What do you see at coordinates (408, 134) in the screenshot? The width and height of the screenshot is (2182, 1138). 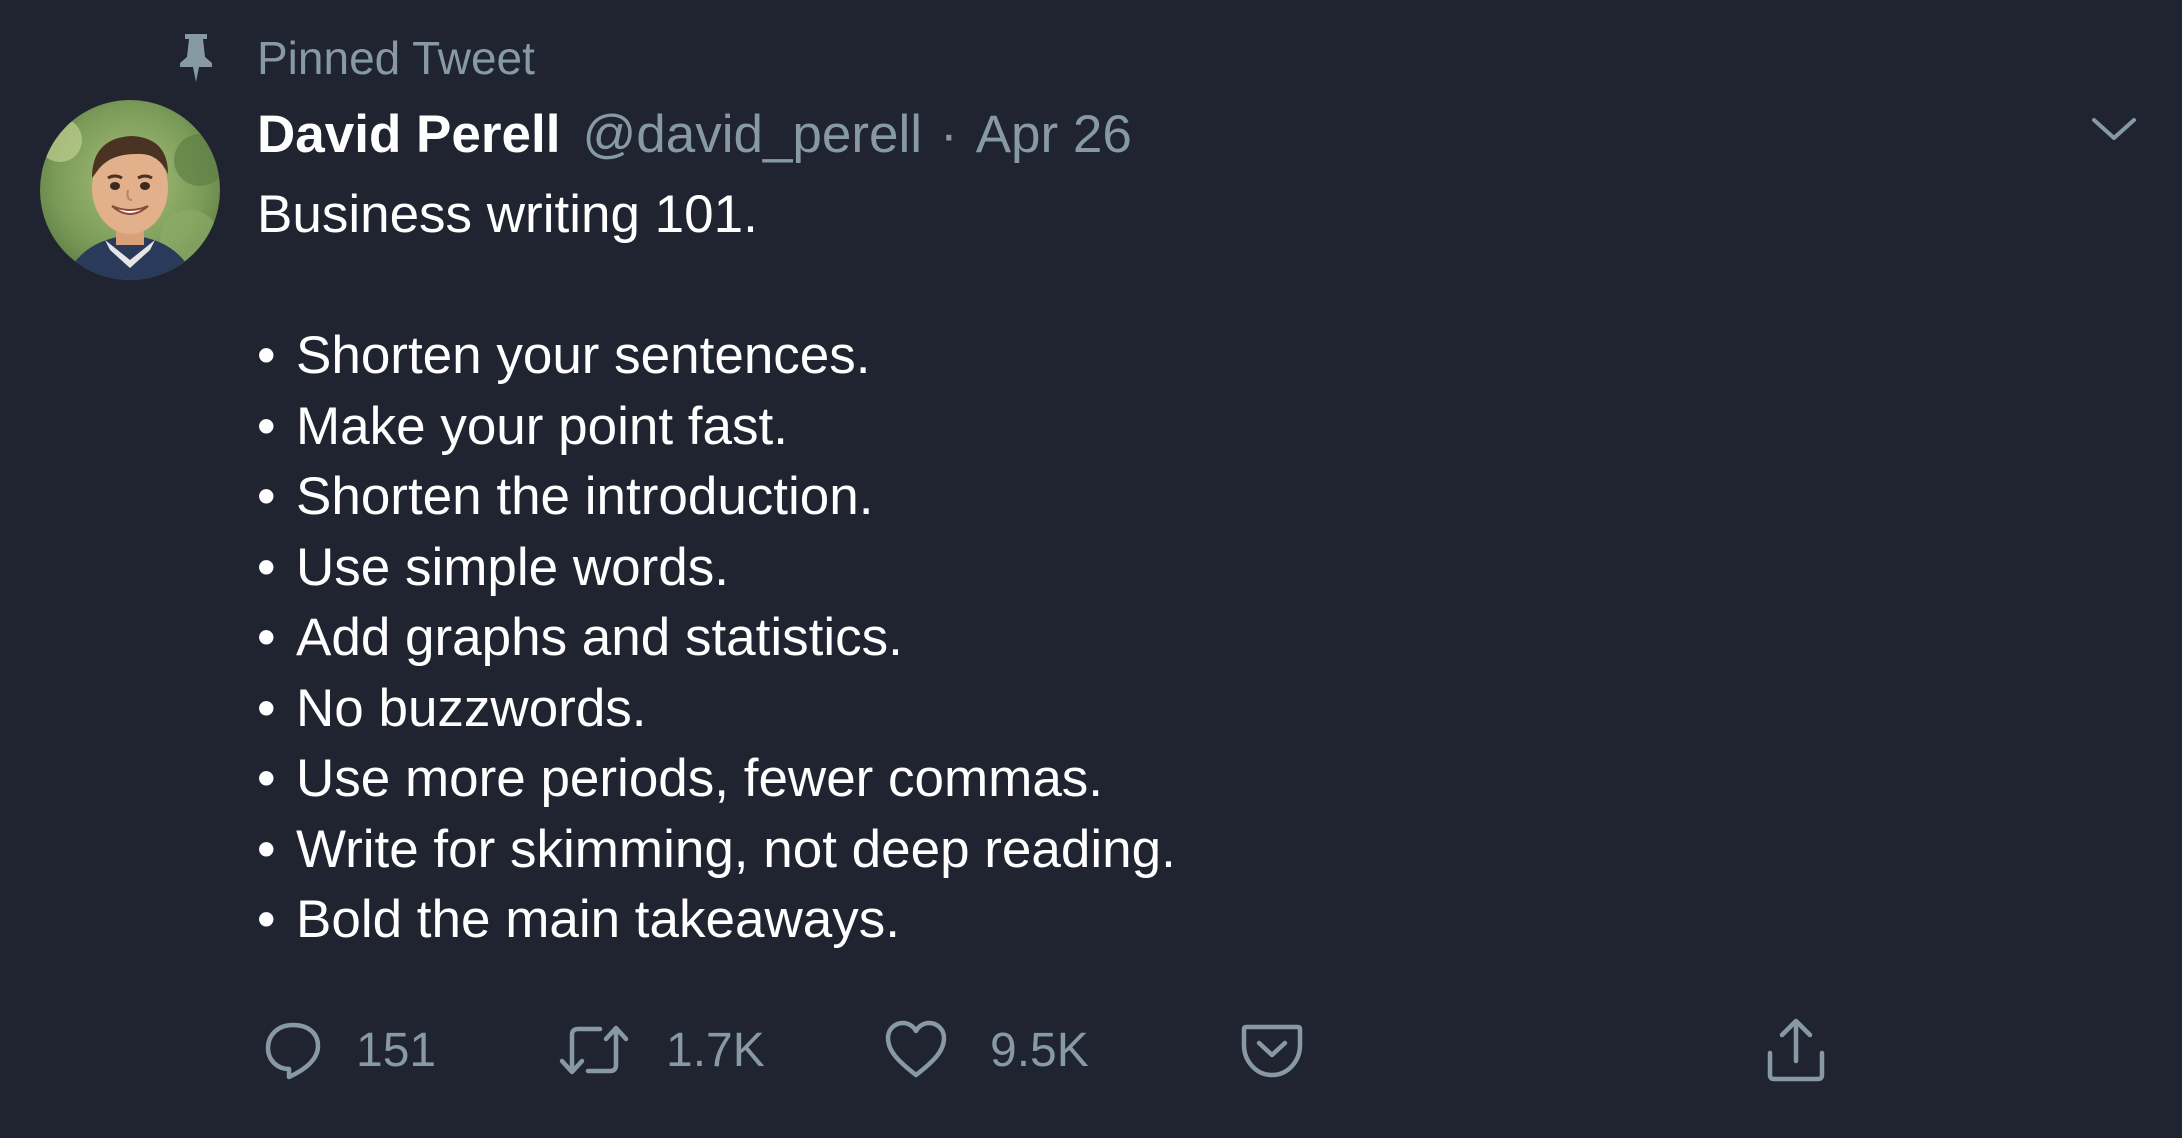 I see `author-display-name: David Perell` at bounding box center [408, 134].